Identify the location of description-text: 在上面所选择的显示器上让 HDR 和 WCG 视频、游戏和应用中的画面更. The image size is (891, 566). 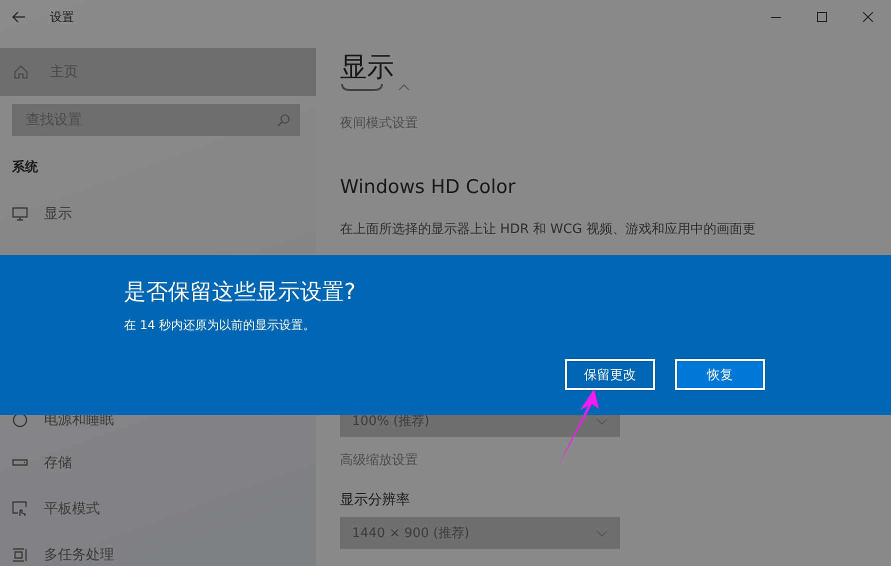
(548, 230).